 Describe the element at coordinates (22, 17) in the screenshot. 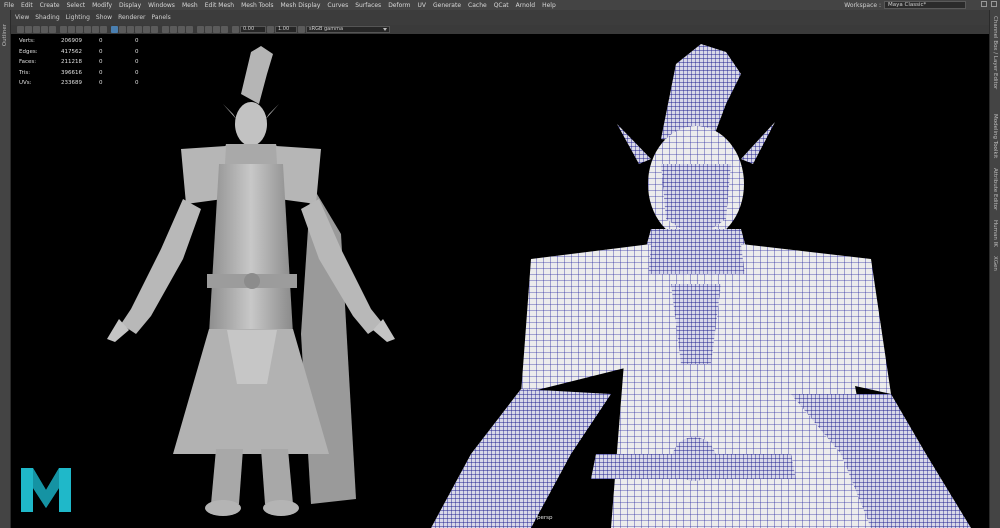

I see `vp-menu-view: View` at that location.